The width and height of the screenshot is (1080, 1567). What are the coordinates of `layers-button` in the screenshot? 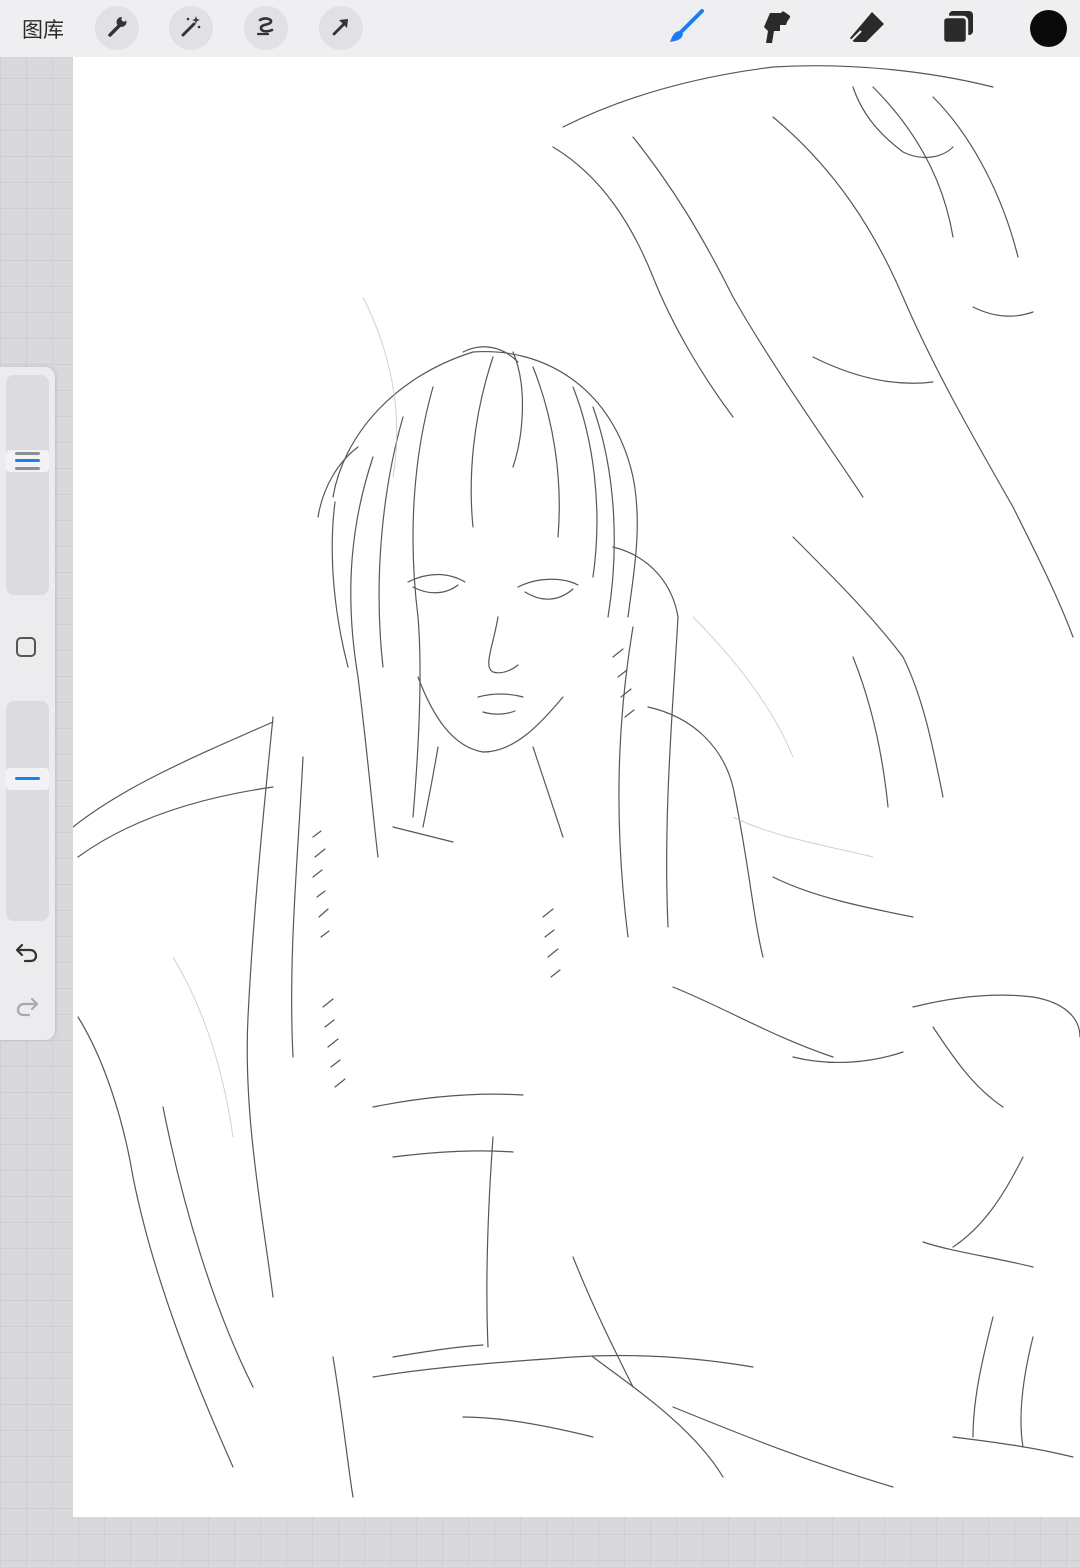 It's located at (958, 29).